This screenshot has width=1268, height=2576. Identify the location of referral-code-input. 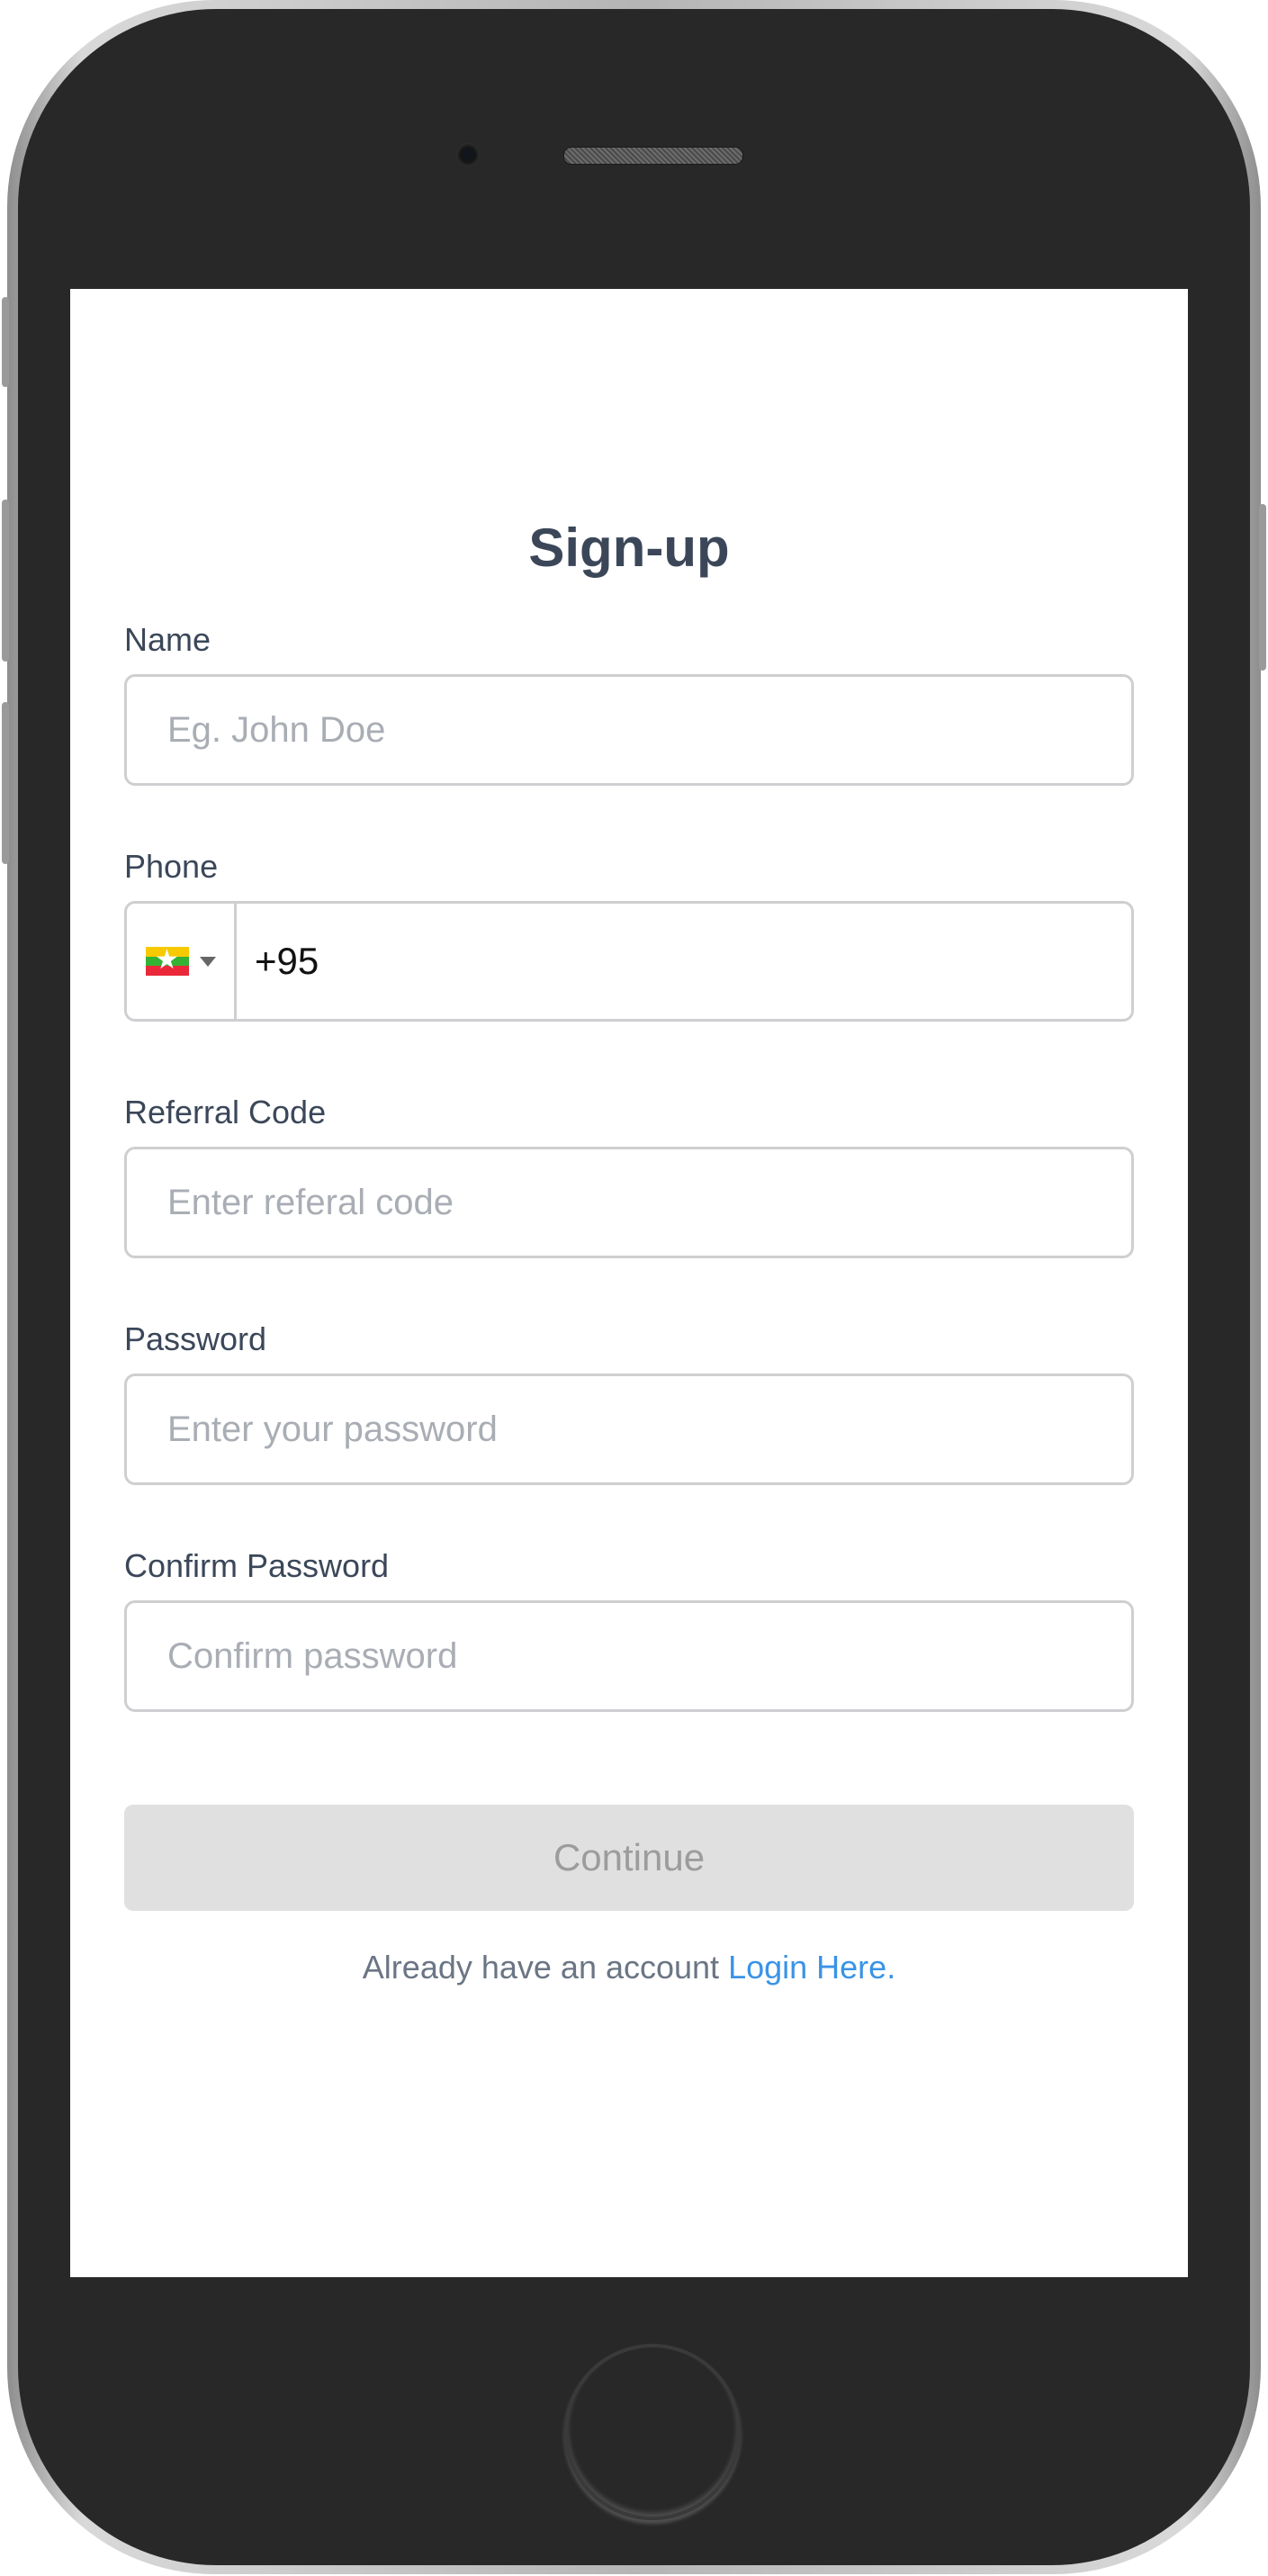
(629, 1202).